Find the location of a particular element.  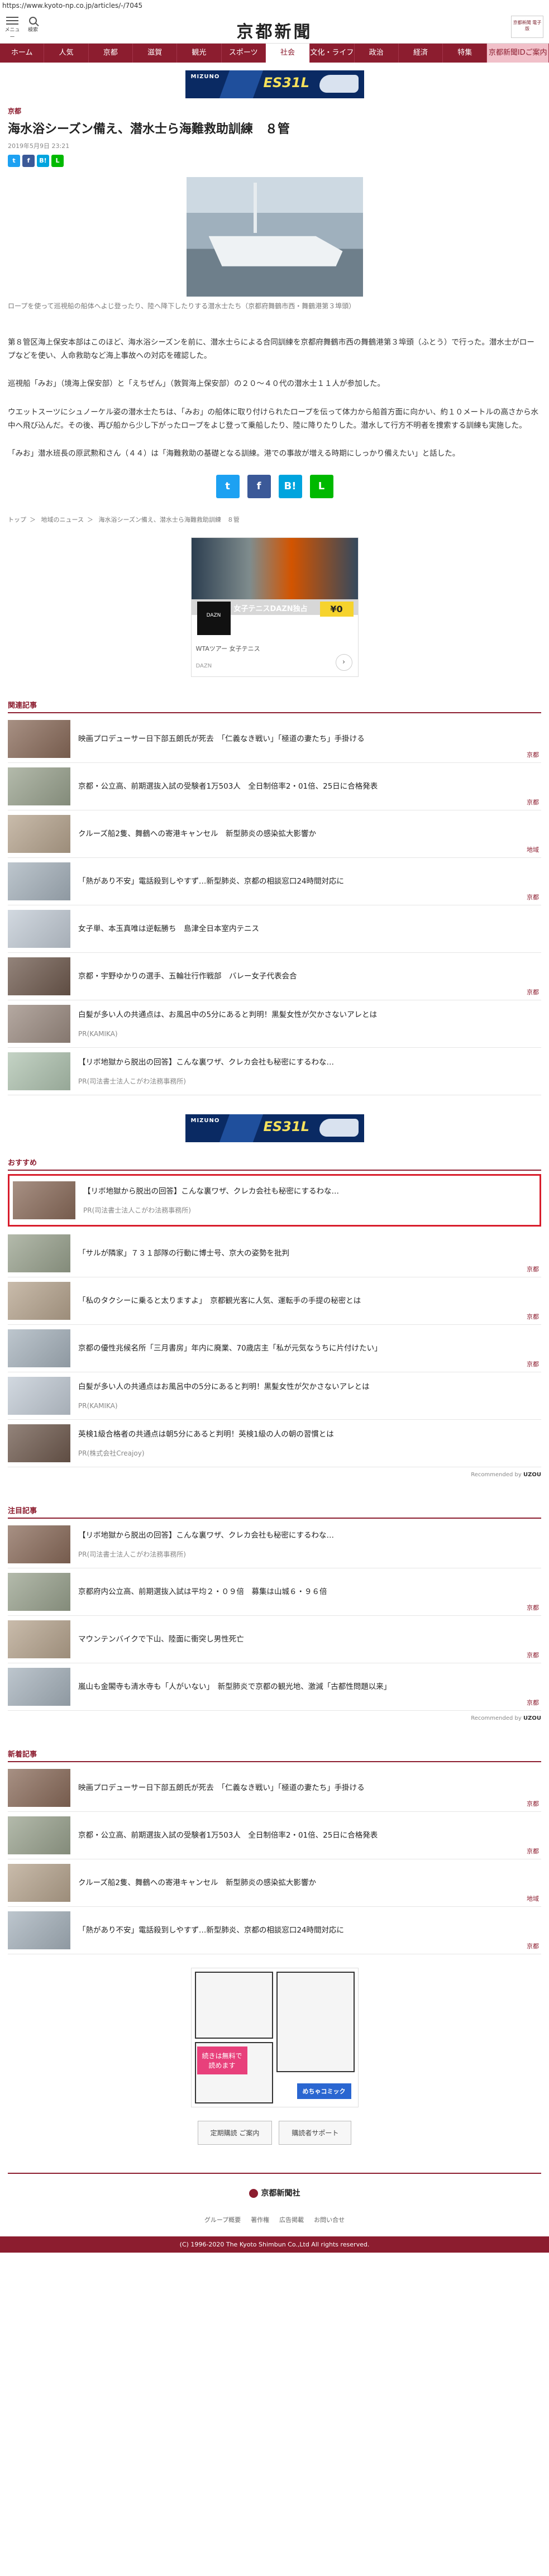

nav-item: 経済 is located at coordinates (421, 53).